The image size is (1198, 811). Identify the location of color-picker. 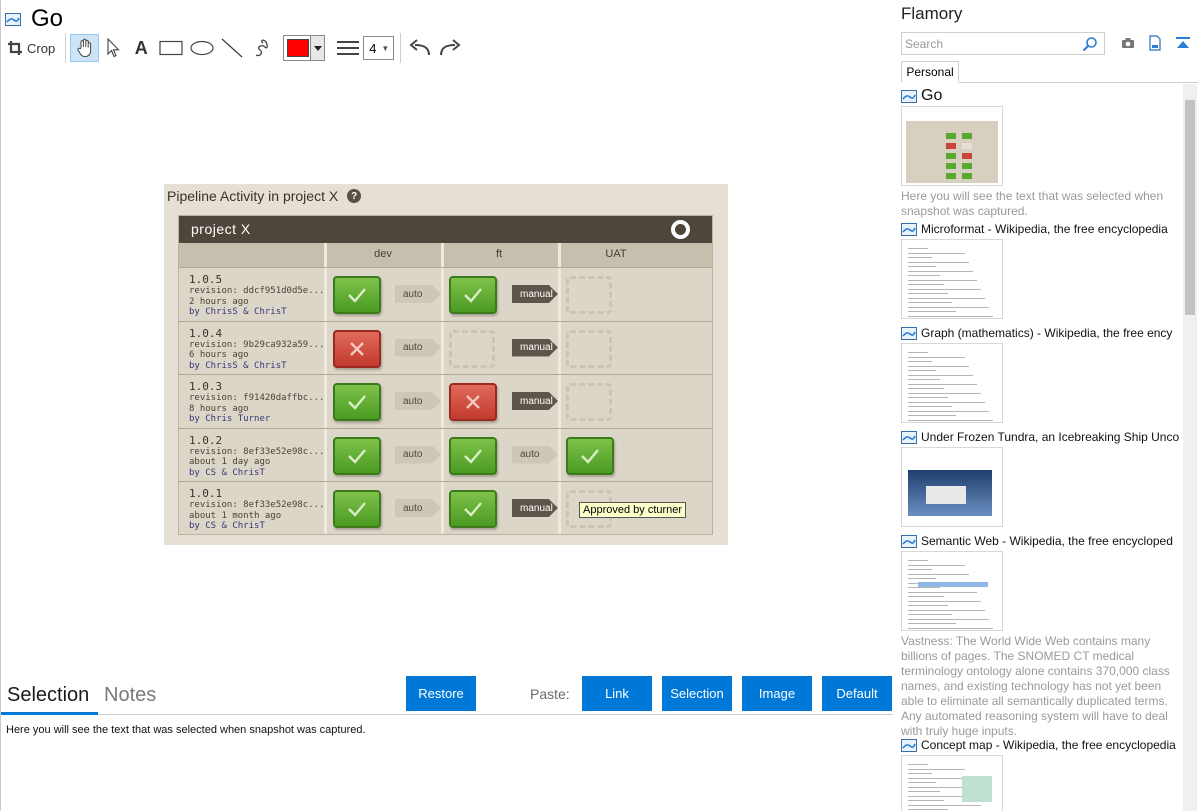
(304, 48).